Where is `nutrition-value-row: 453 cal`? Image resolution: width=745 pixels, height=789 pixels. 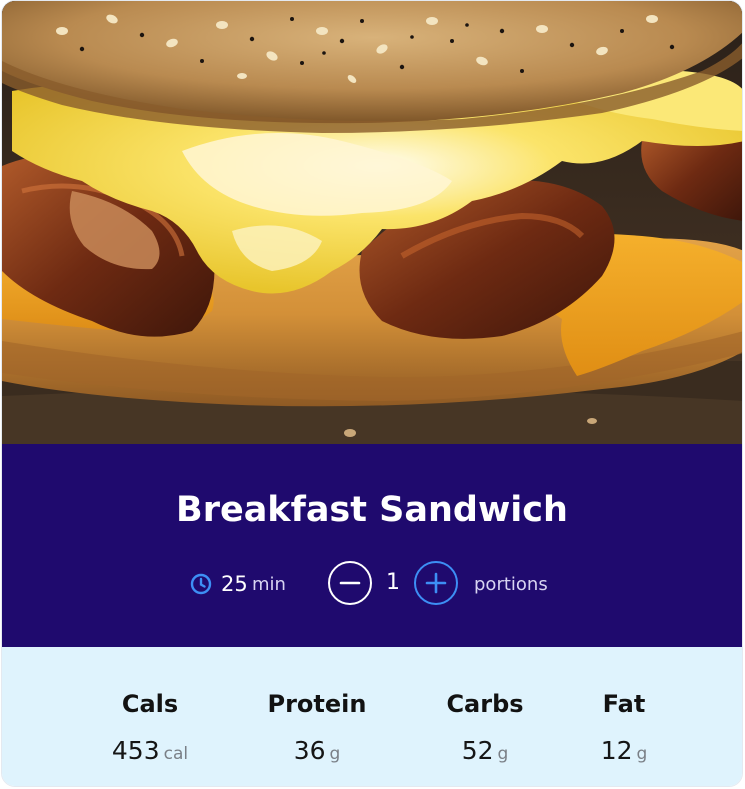 nutrition-value-row: 453 cal is located at coordinates (150, 752).